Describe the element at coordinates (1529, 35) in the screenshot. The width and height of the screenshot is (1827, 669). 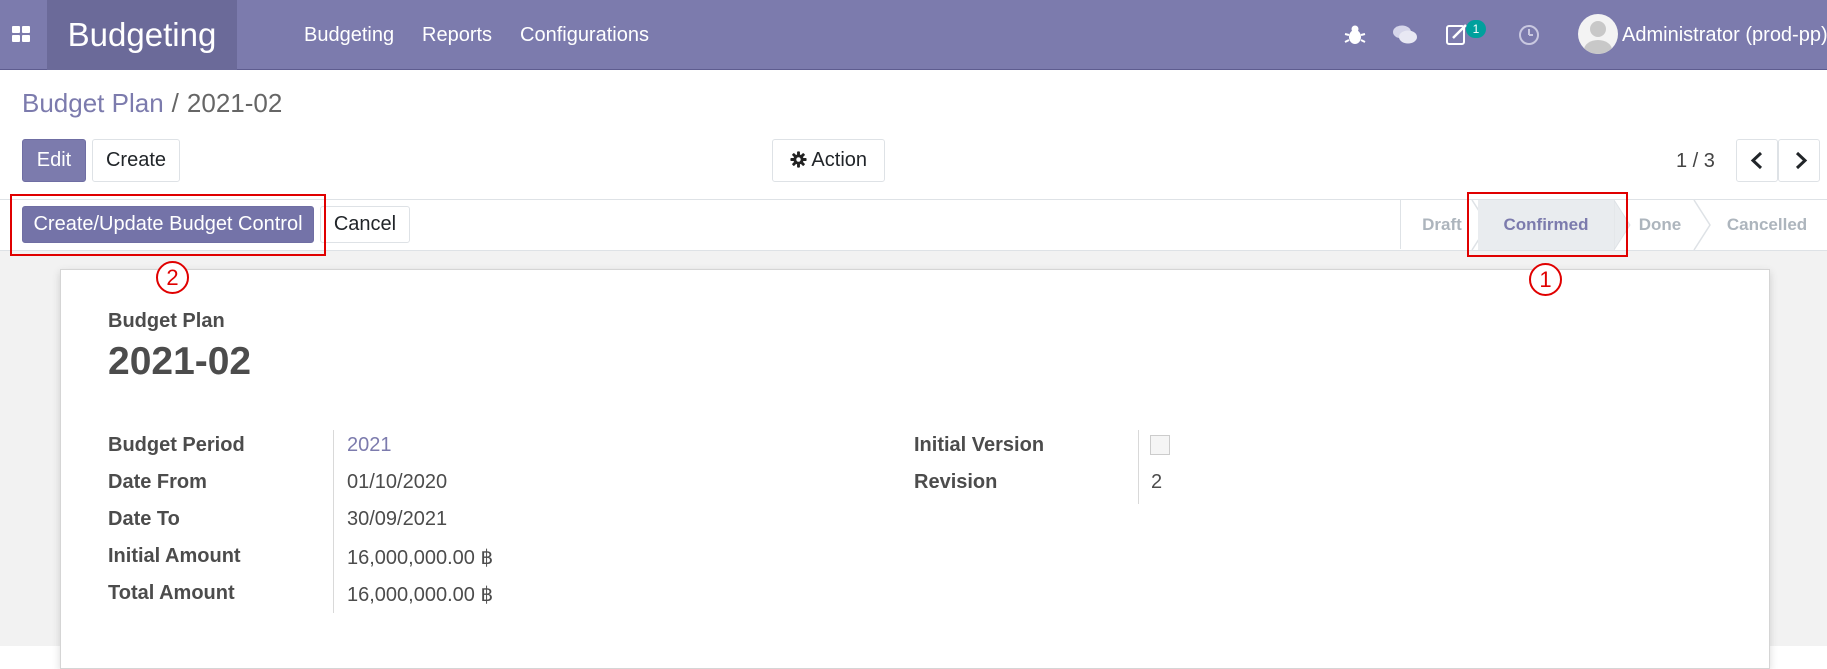
I see `clock-icon` at that location.